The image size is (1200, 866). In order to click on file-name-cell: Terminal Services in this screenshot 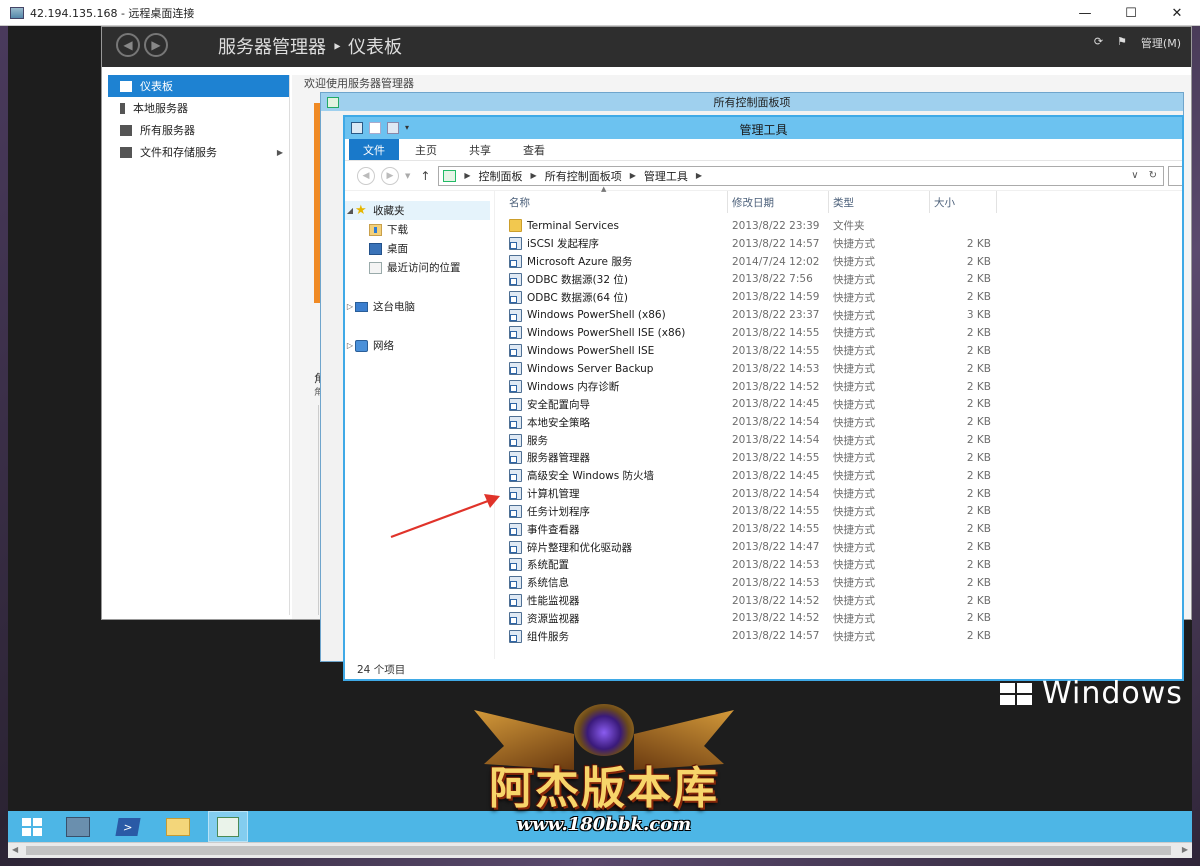, I will do `click(611, 226)`.